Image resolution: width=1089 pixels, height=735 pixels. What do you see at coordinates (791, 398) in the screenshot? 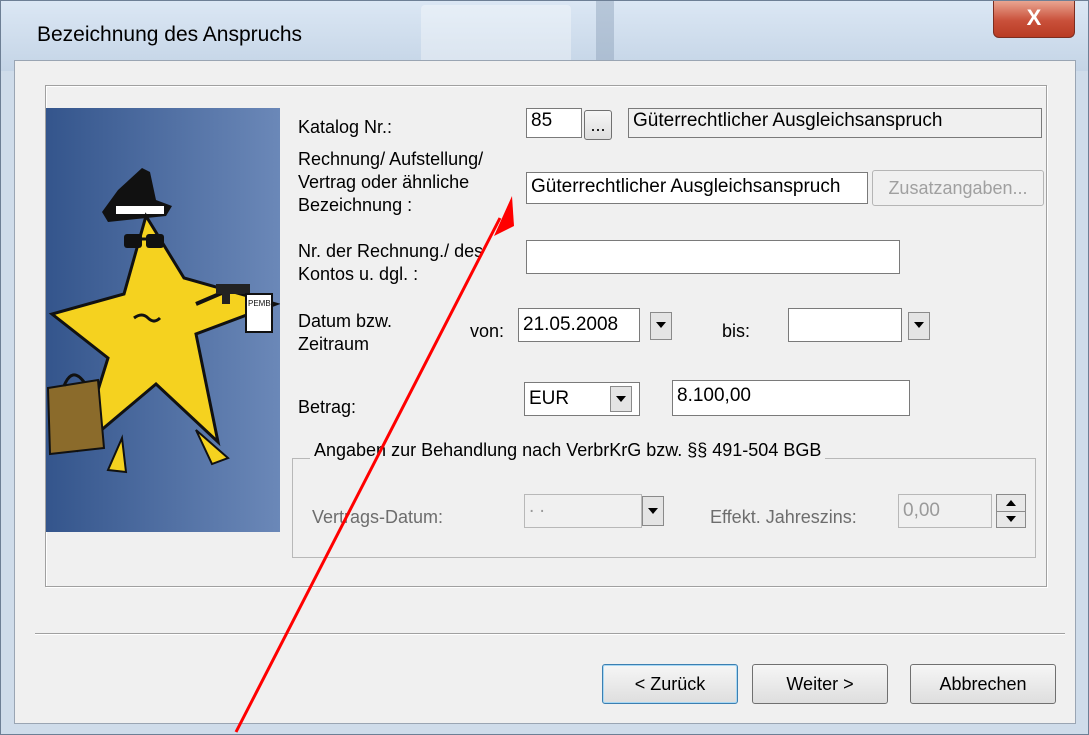
I see `betrag-input: 8.100,00` at bounding box center [791, 398].